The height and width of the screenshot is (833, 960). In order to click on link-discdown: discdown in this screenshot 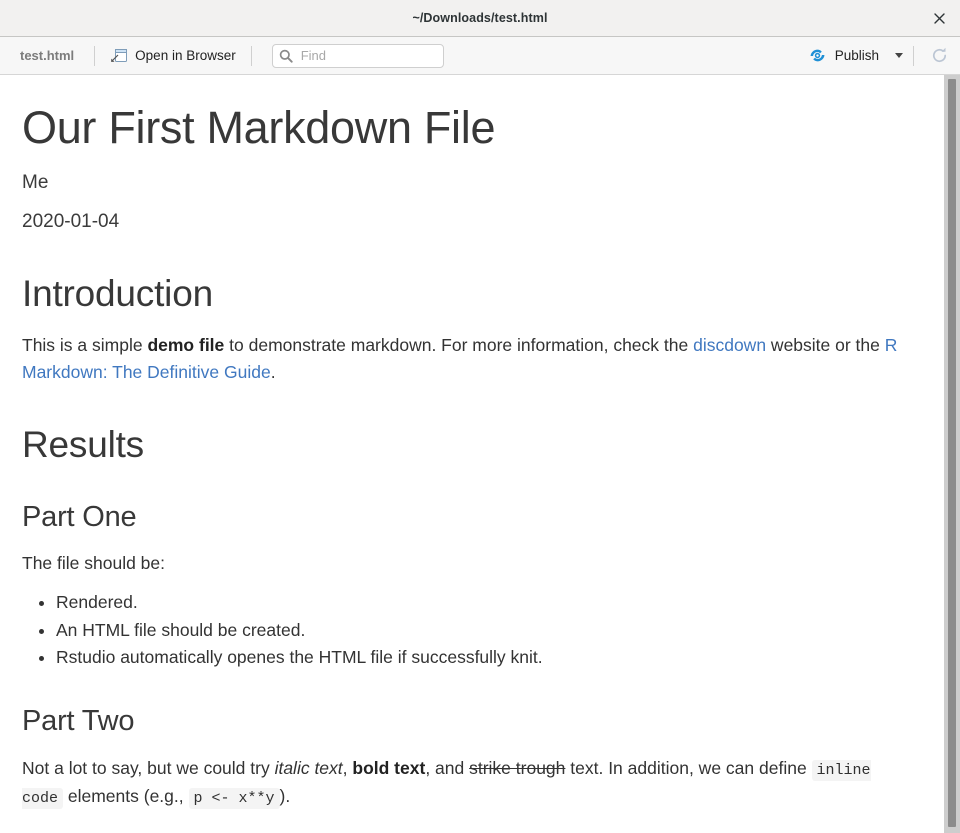, I will do `click(729, 345)`.